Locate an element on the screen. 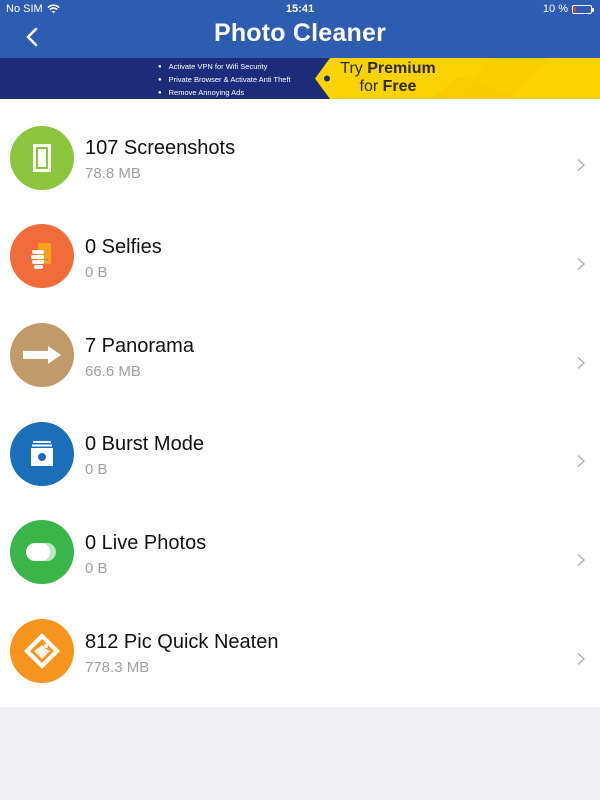 The height and width of the screenshot is (800, 600). selfie-hand-icon is located at coordinates (41, 256).